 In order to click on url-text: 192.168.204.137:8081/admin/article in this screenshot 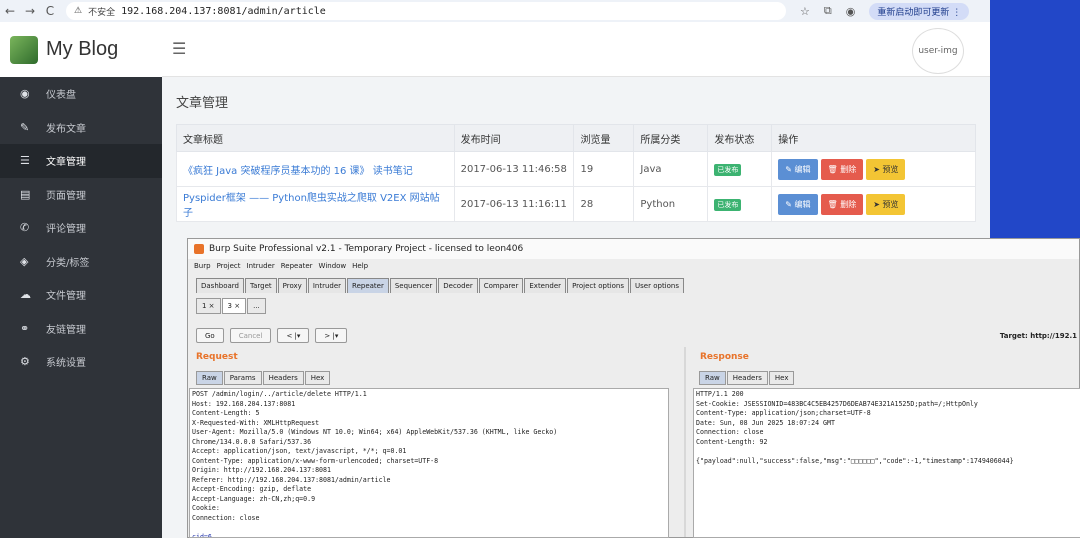, I will do `click(223, 11)`.